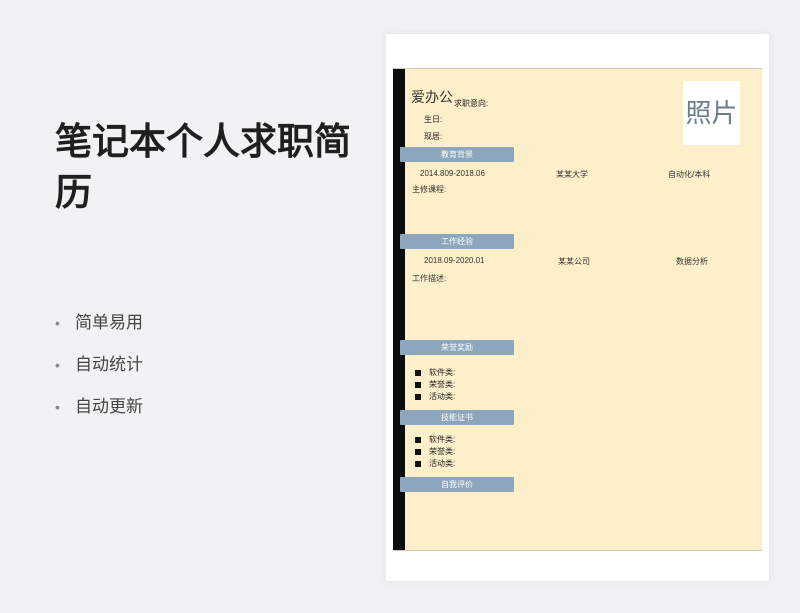 The image size is (800, 613). I want to click on skills-item-label: 荣誉类:, so click(442, 451).